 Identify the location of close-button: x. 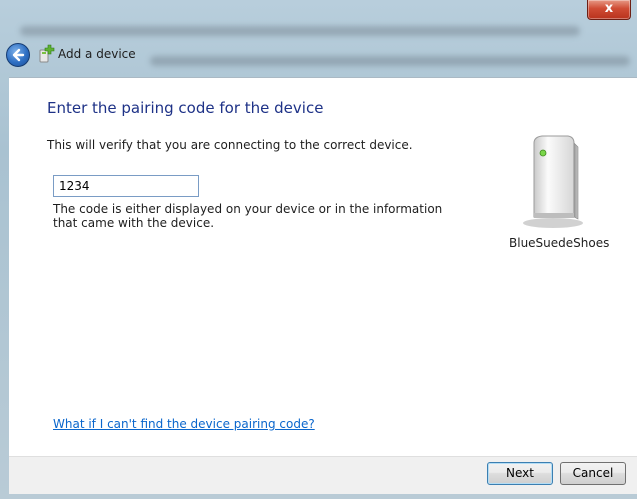
(609, 10).